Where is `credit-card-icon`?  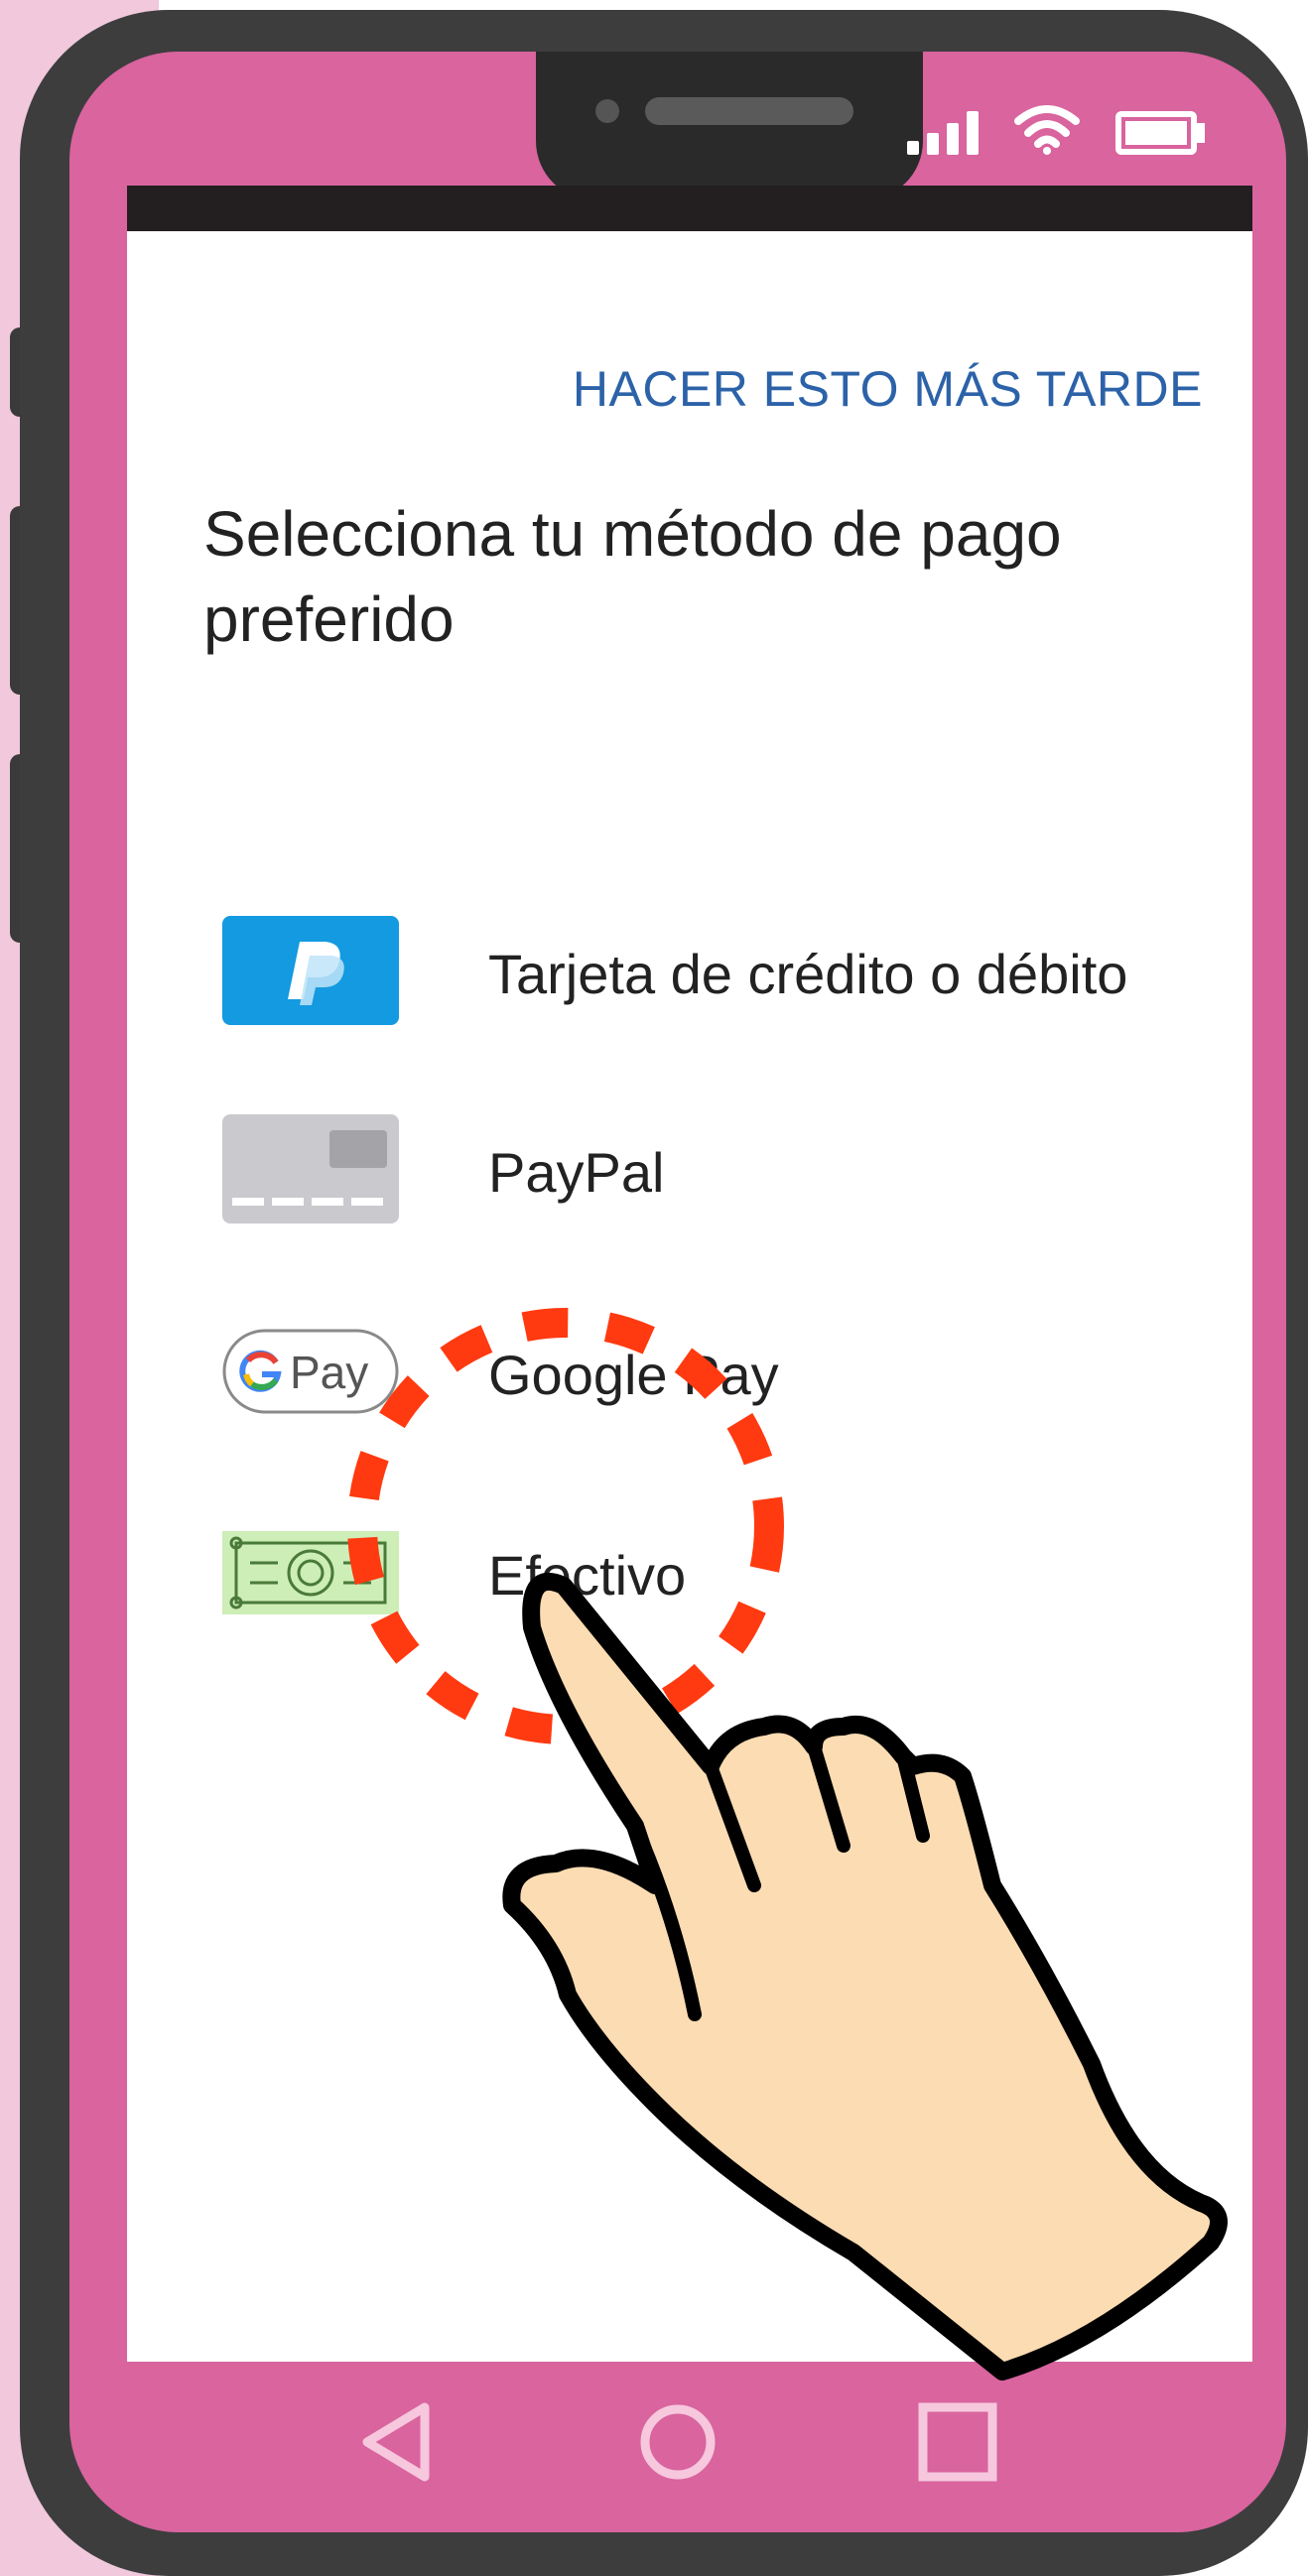
credit-card-icon is located at coordinates (310, 1169).